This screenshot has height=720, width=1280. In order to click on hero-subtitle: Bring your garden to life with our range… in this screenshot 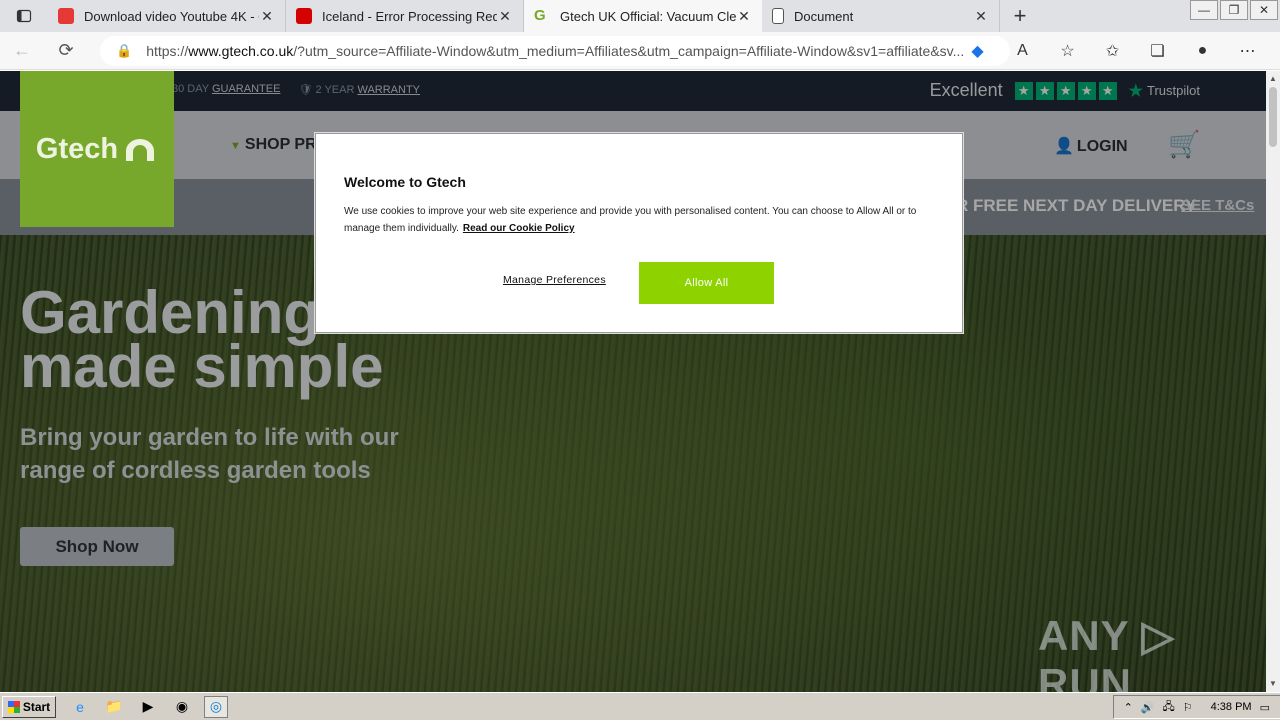, I will do `click(209, 454)`.